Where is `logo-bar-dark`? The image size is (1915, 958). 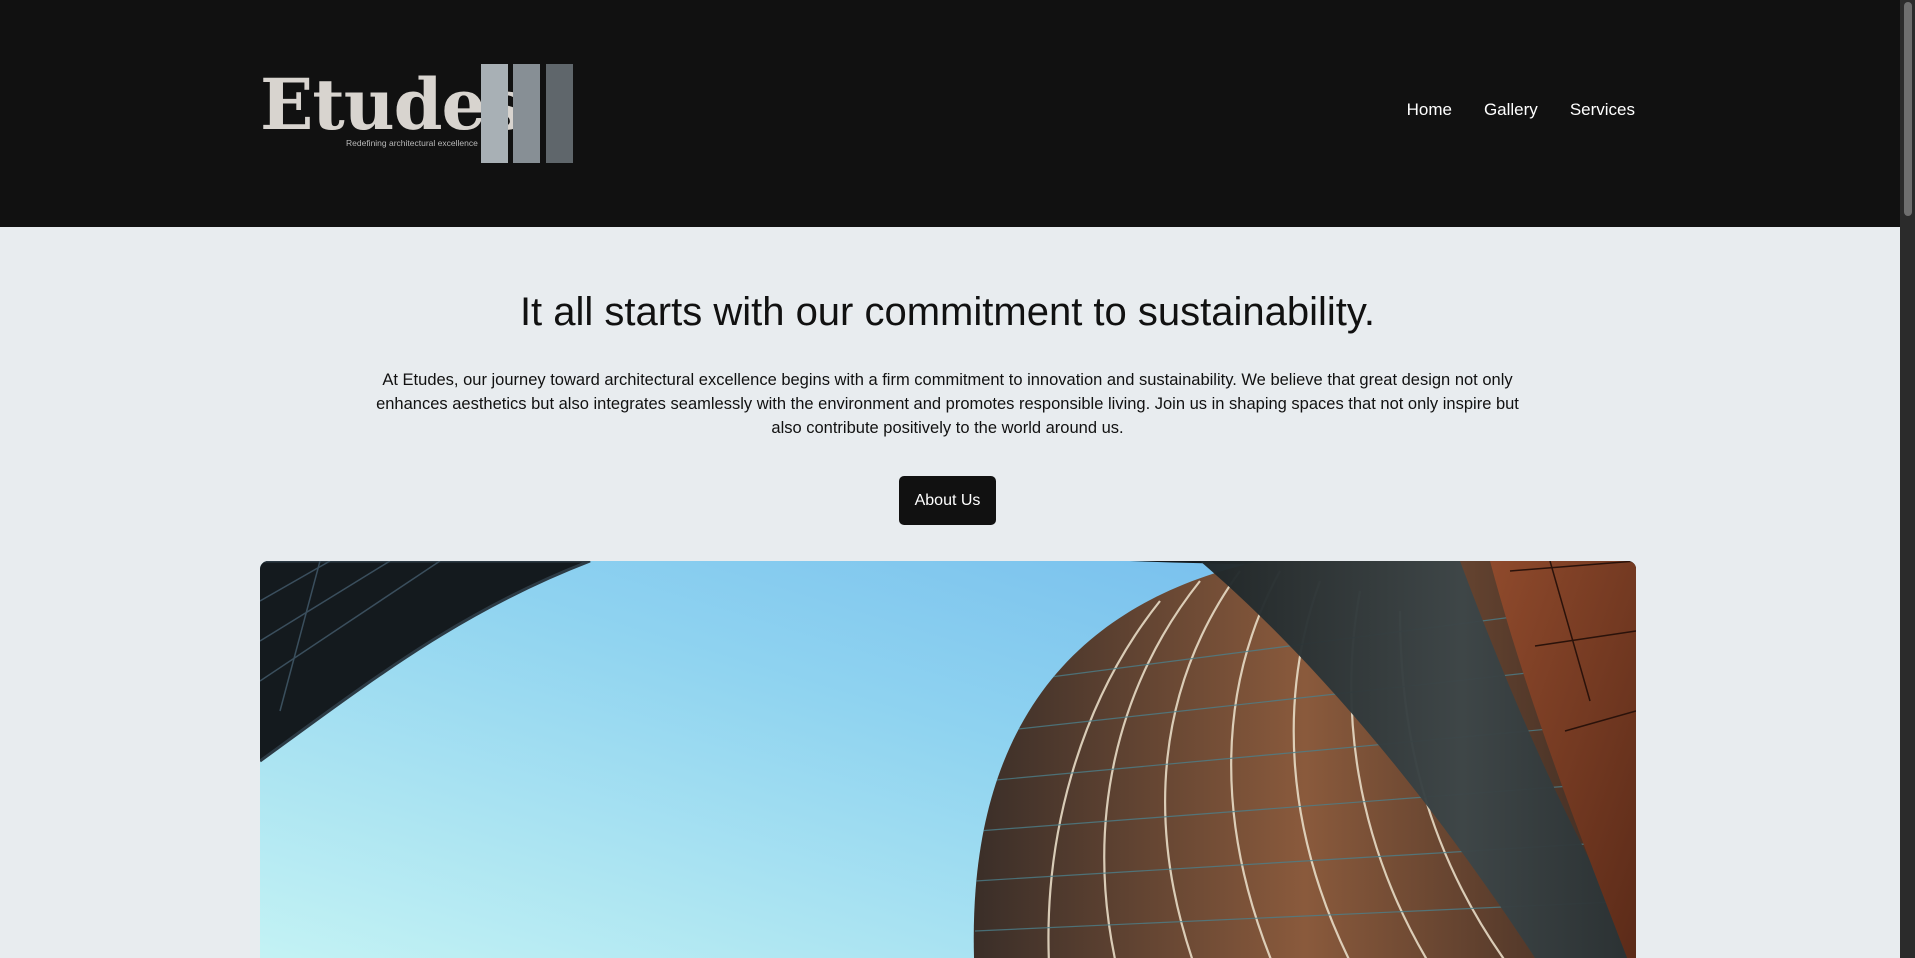
logo-bar-dark is located at coordinates (559, 113).